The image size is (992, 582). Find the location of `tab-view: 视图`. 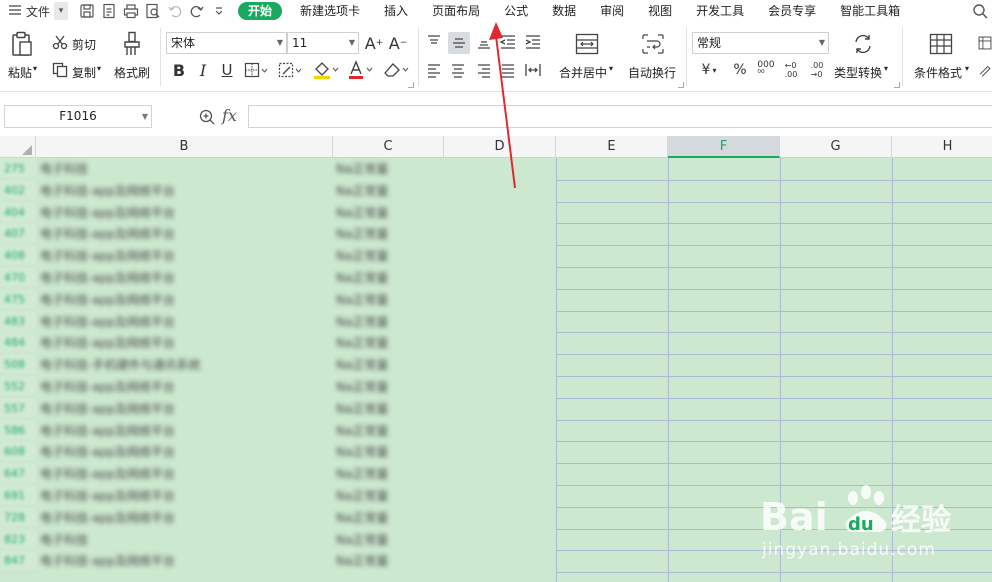

tab-view: 视图 is located at coordinates (660, 11).